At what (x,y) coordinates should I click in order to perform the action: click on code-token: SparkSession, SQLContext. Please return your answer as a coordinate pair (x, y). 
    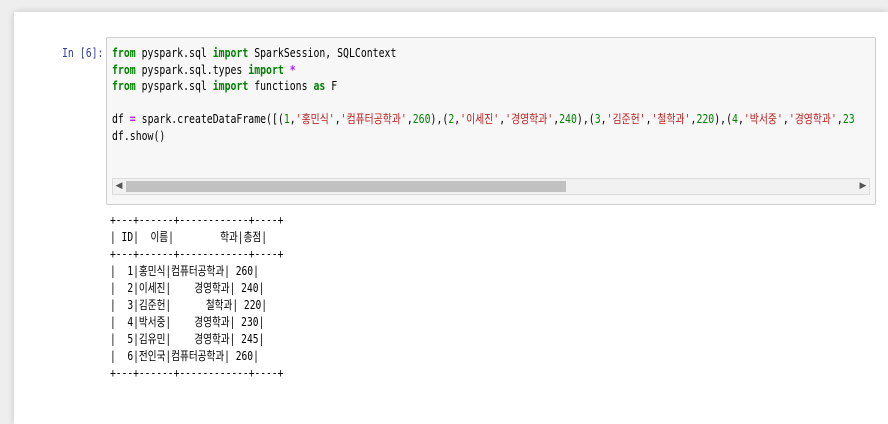
    Looking at the image, I should click on (322, 53).